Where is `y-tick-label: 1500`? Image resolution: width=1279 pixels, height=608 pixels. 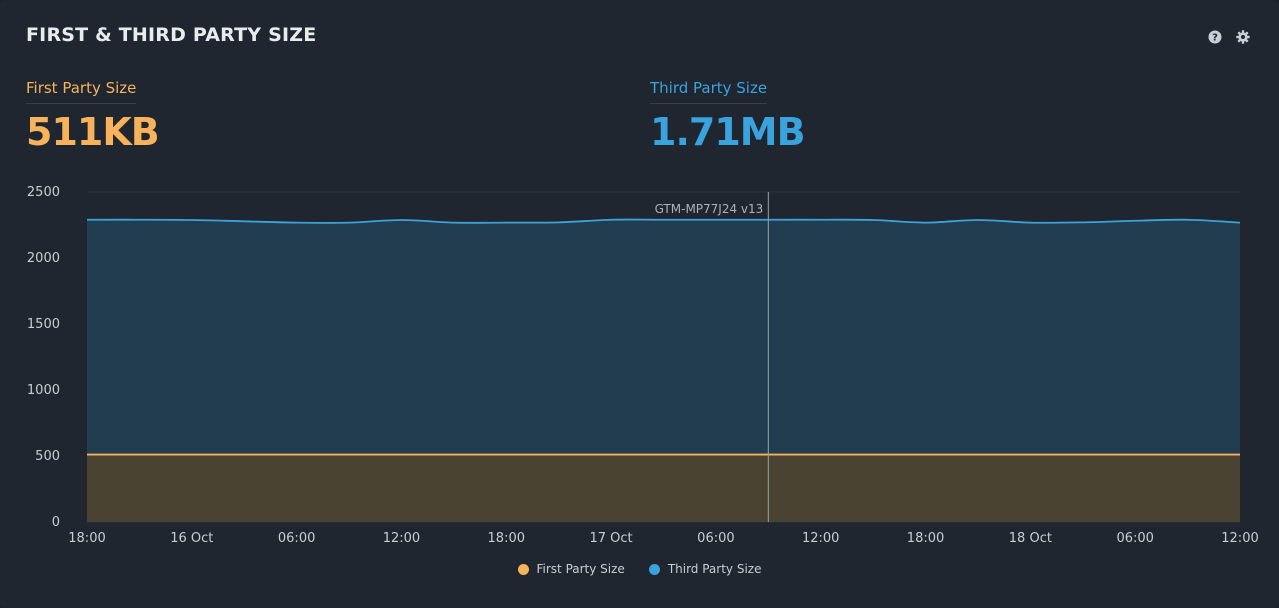 y-tick-label: 1500 is located at coordinates (43, 324).